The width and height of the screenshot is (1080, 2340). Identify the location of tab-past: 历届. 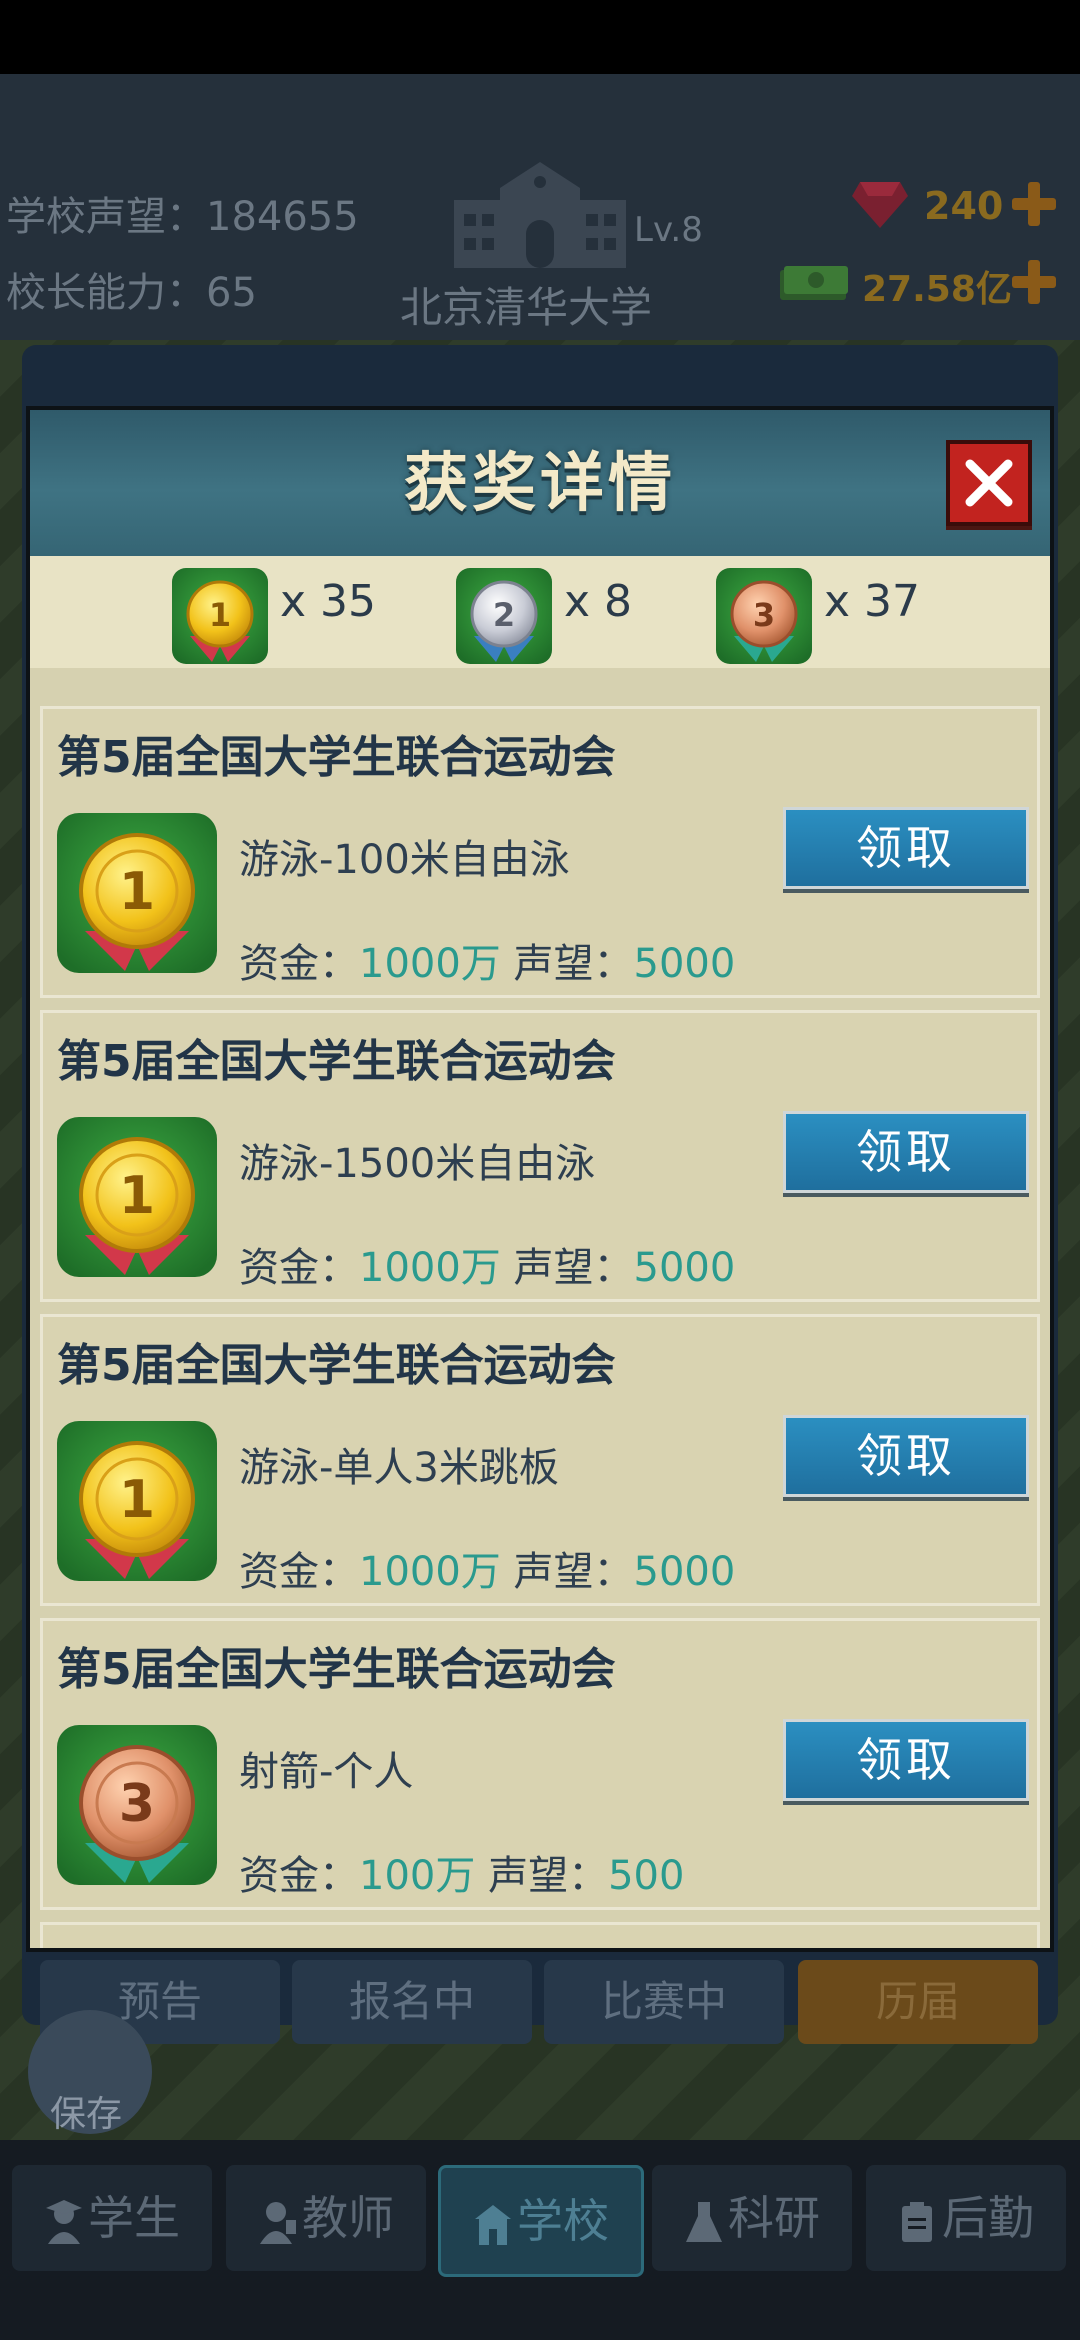
(918, 2002).